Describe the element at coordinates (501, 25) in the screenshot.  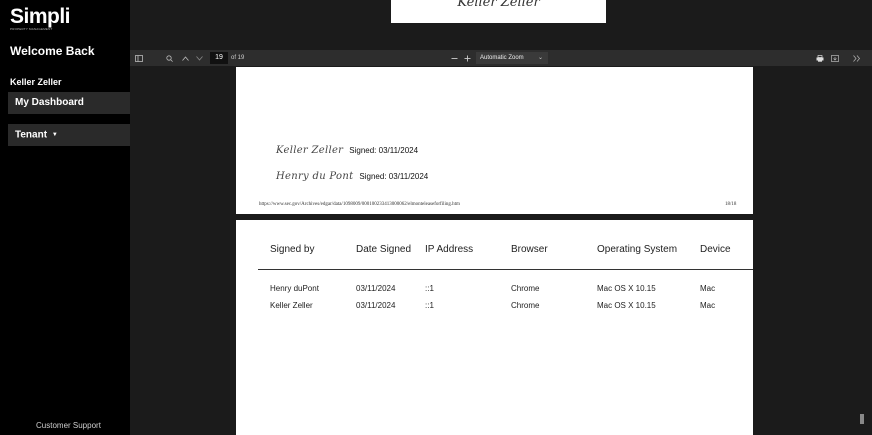
I see `viewer-top-area: Keller Zeller` at that location.